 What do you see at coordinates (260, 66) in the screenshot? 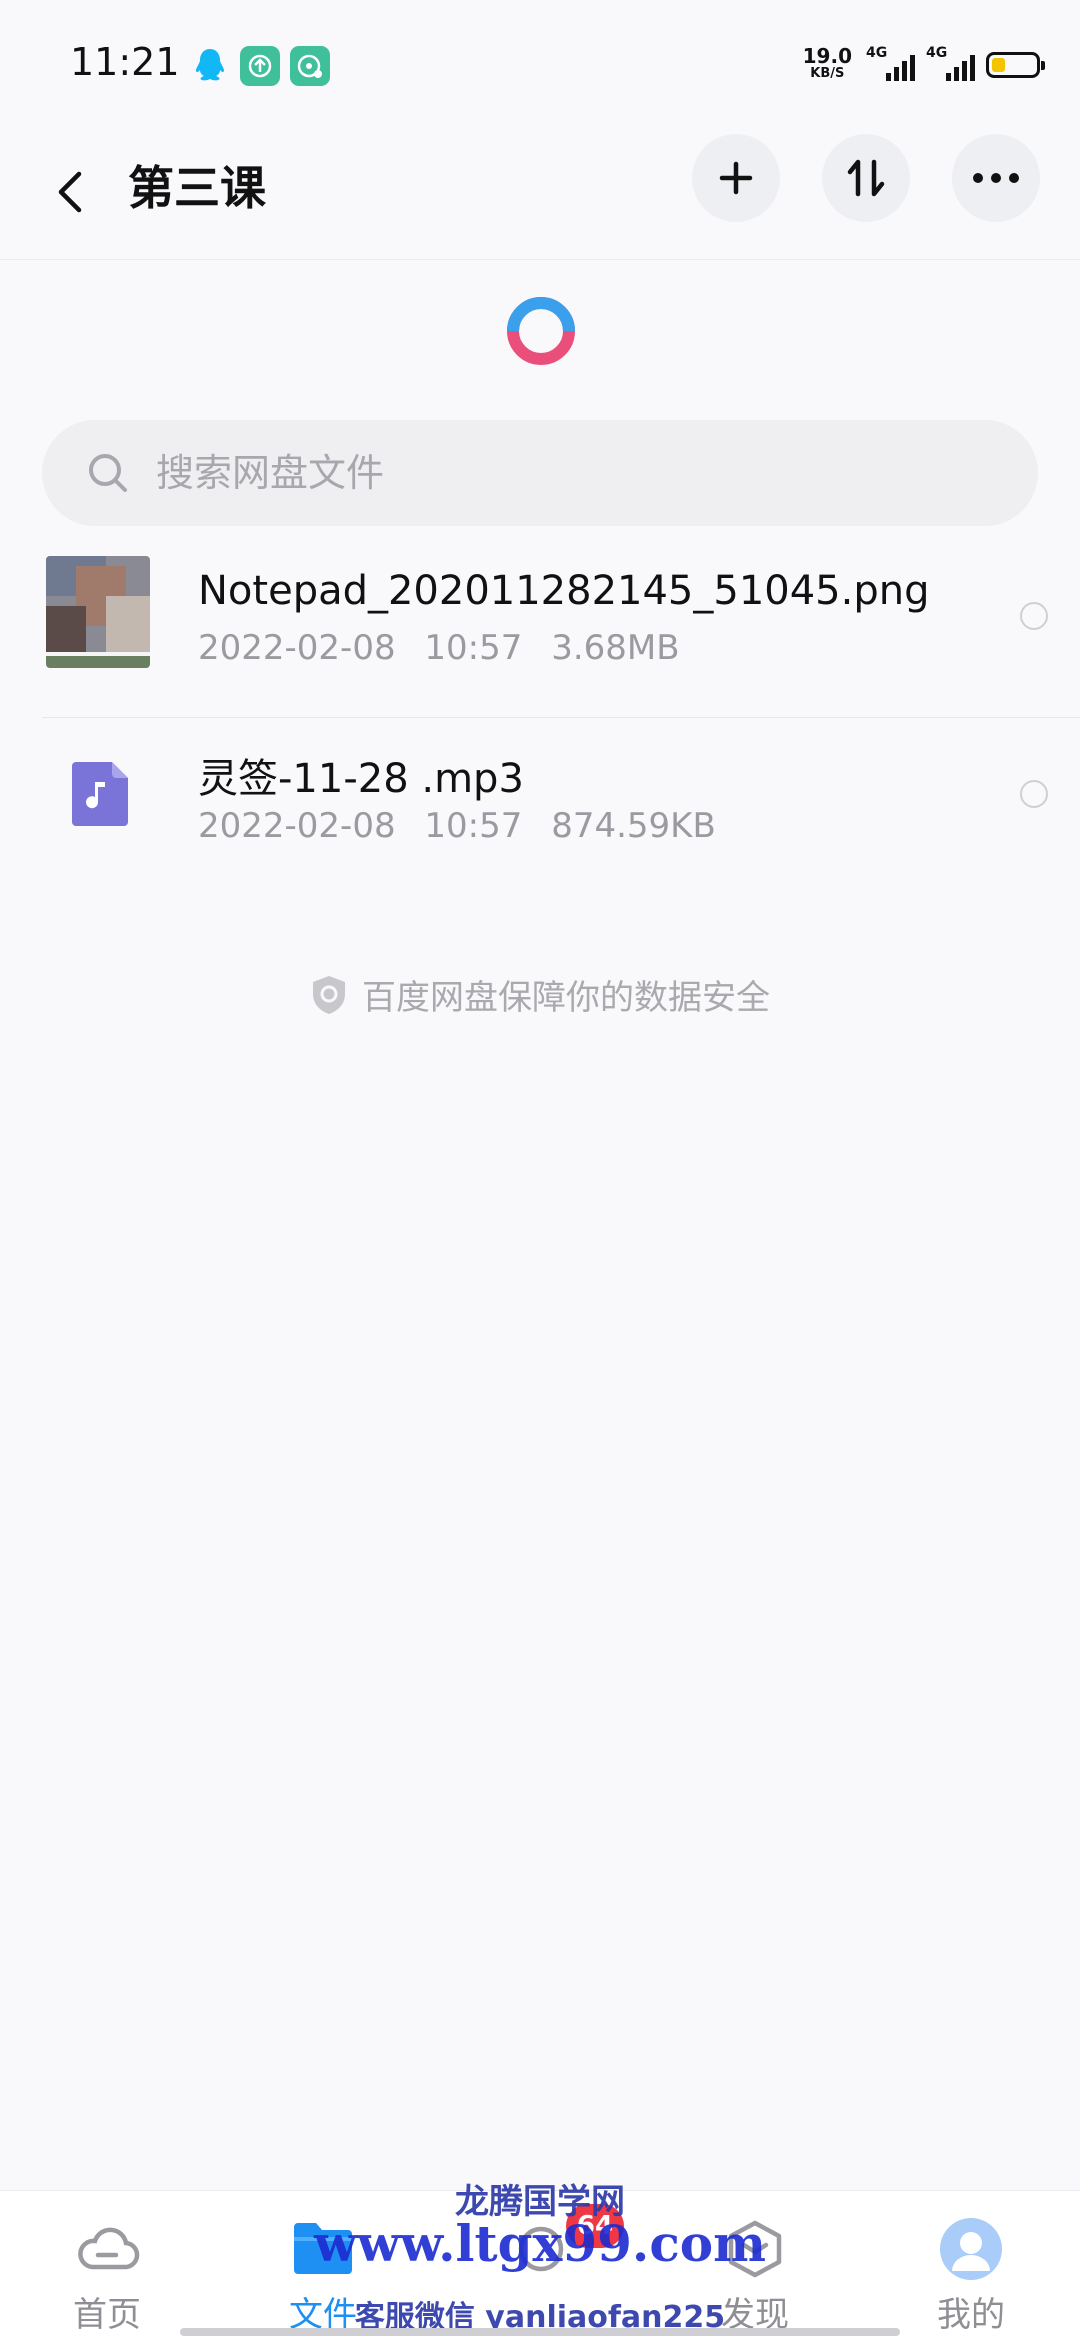
I see `upload-app-icon` at bounding box center [260, 66].